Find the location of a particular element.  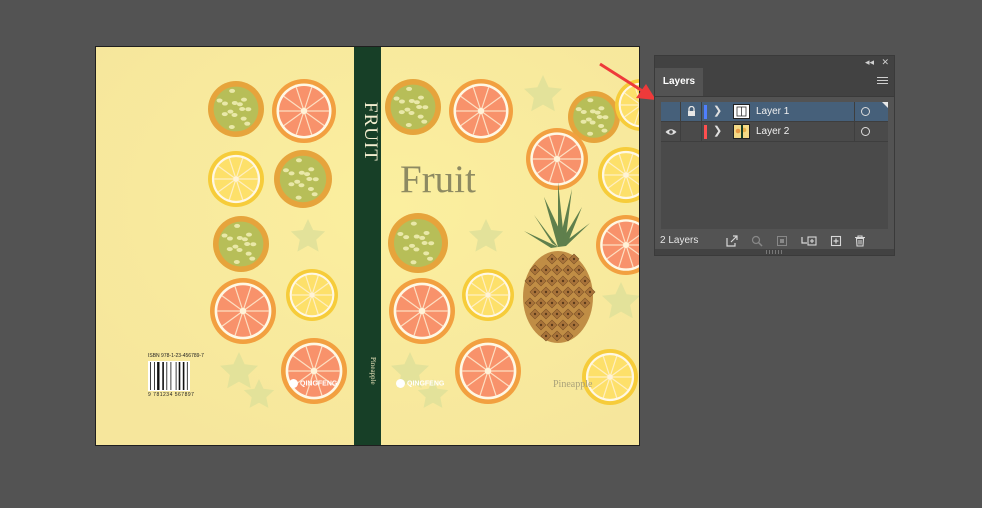

layer-count: 2 Layers is located at coordinates (679, 240).